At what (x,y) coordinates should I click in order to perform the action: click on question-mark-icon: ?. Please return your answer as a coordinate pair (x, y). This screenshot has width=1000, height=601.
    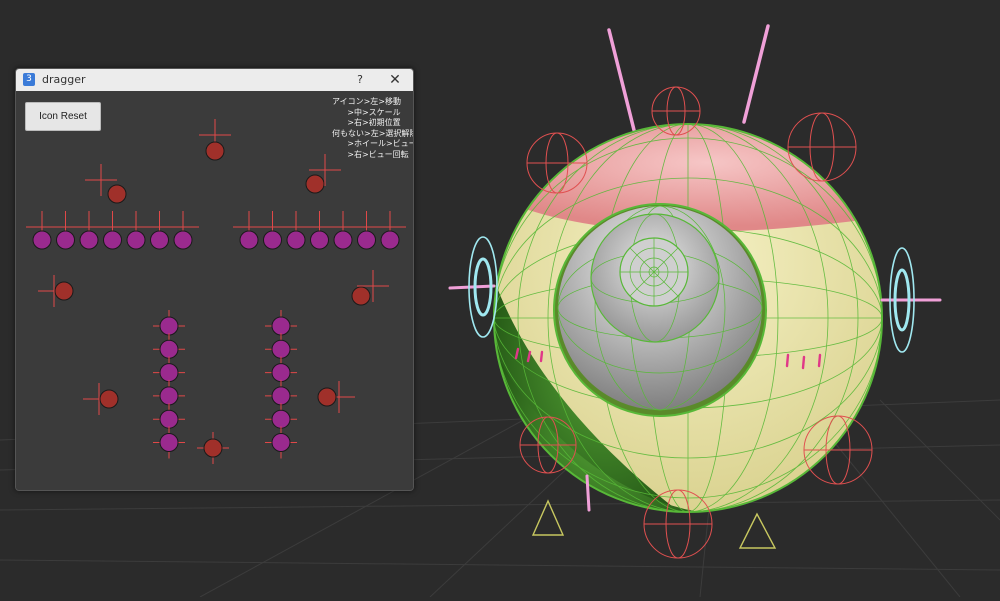
    Looking at the image, I should click on (360, 80).